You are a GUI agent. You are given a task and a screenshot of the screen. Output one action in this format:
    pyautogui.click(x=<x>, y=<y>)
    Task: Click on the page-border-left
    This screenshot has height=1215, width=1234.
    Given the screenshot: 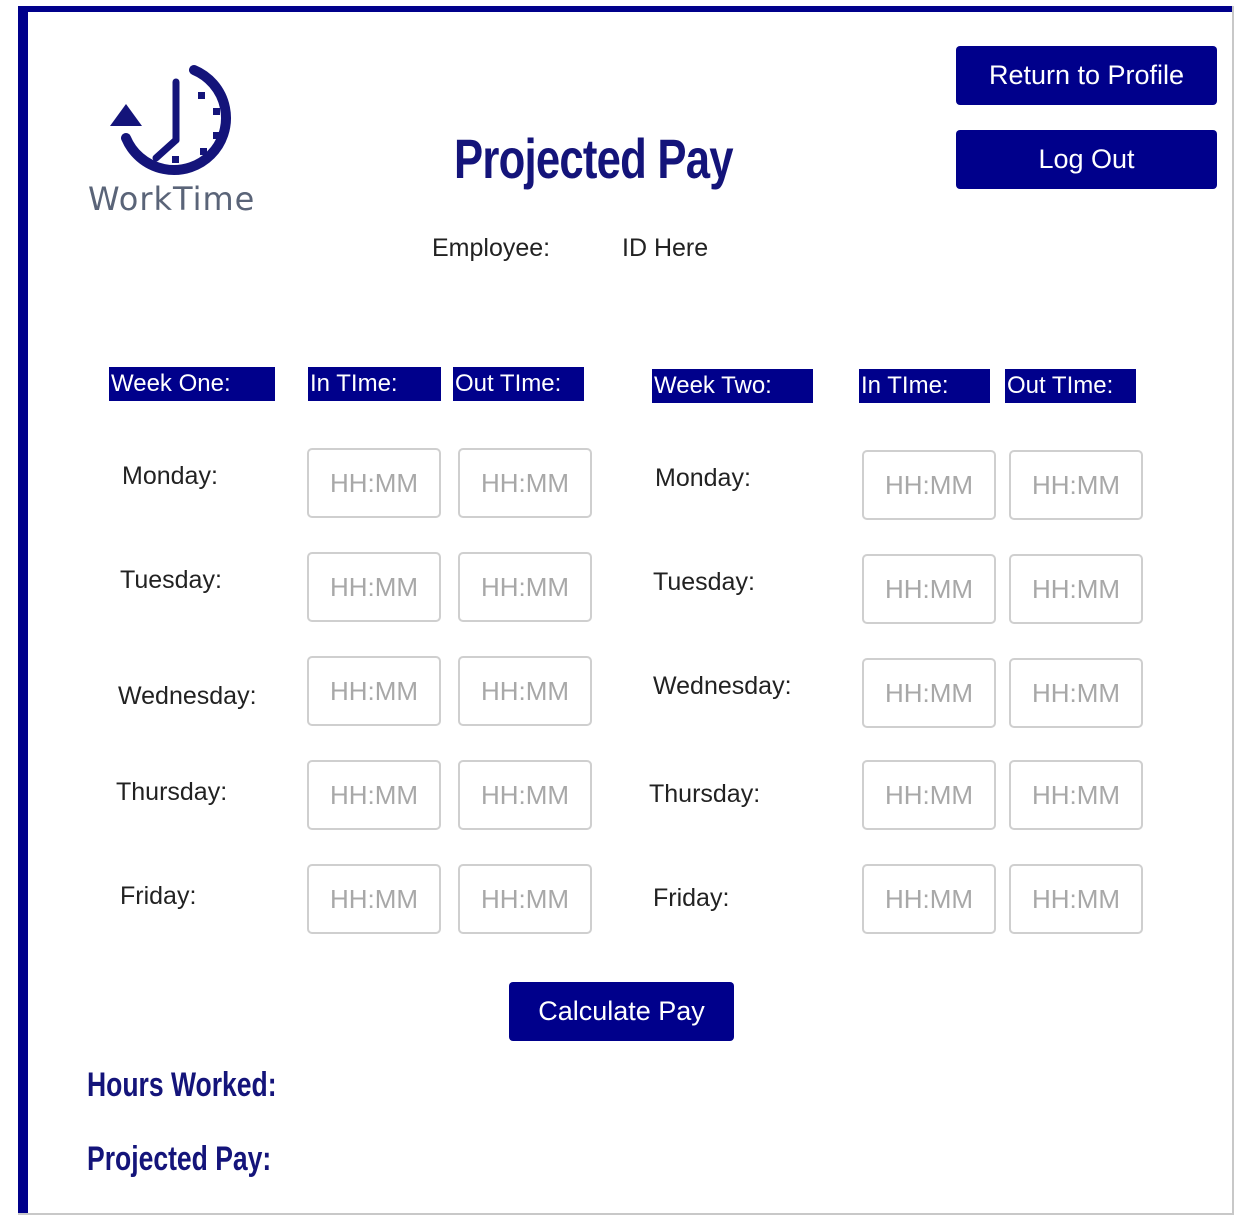 What is the action you would take?
    pyautogui.click(x=23, y=610)
    